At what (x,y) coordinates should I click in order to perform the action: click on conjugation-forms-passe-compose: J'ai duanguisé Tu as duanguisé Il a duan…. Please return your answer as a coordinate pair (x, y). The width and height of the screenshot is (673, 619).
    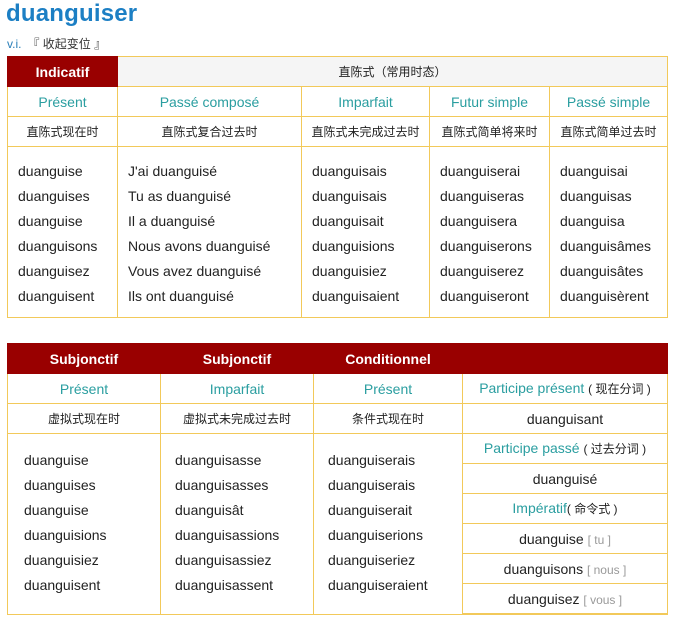
    Looking at the image, I should click on (209, 232).